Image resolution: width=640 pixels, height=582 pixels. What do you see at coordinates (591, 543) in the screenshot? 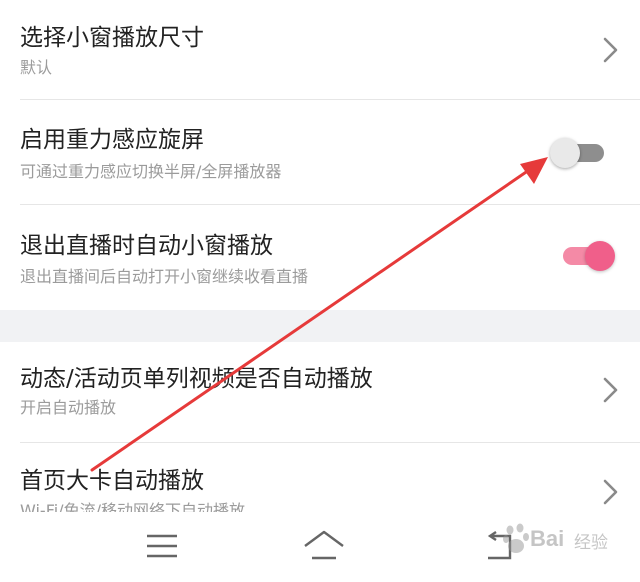
I see `watermark-sub: 经验` at bounding box center [591, 543].